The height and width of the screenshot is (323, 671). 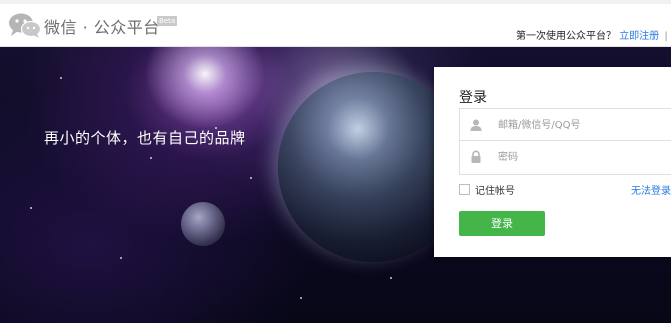 I want to click on register-link: 立即注册, so click(x=639, y=36).